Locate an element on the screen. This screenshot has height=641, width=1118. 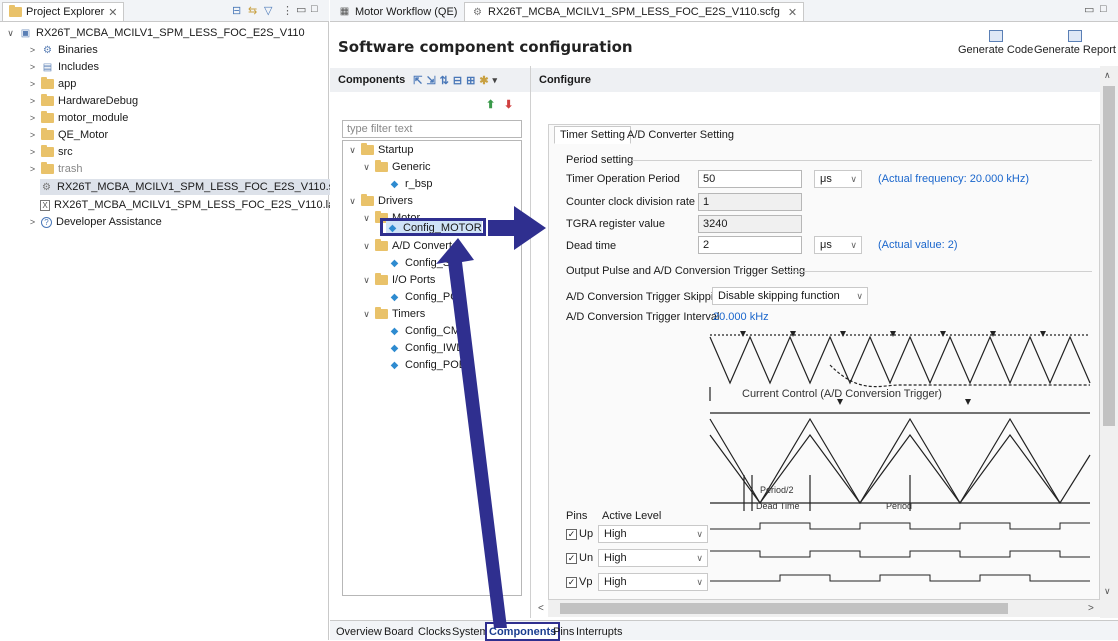
right-arrow is located at coordinates (517, 228).